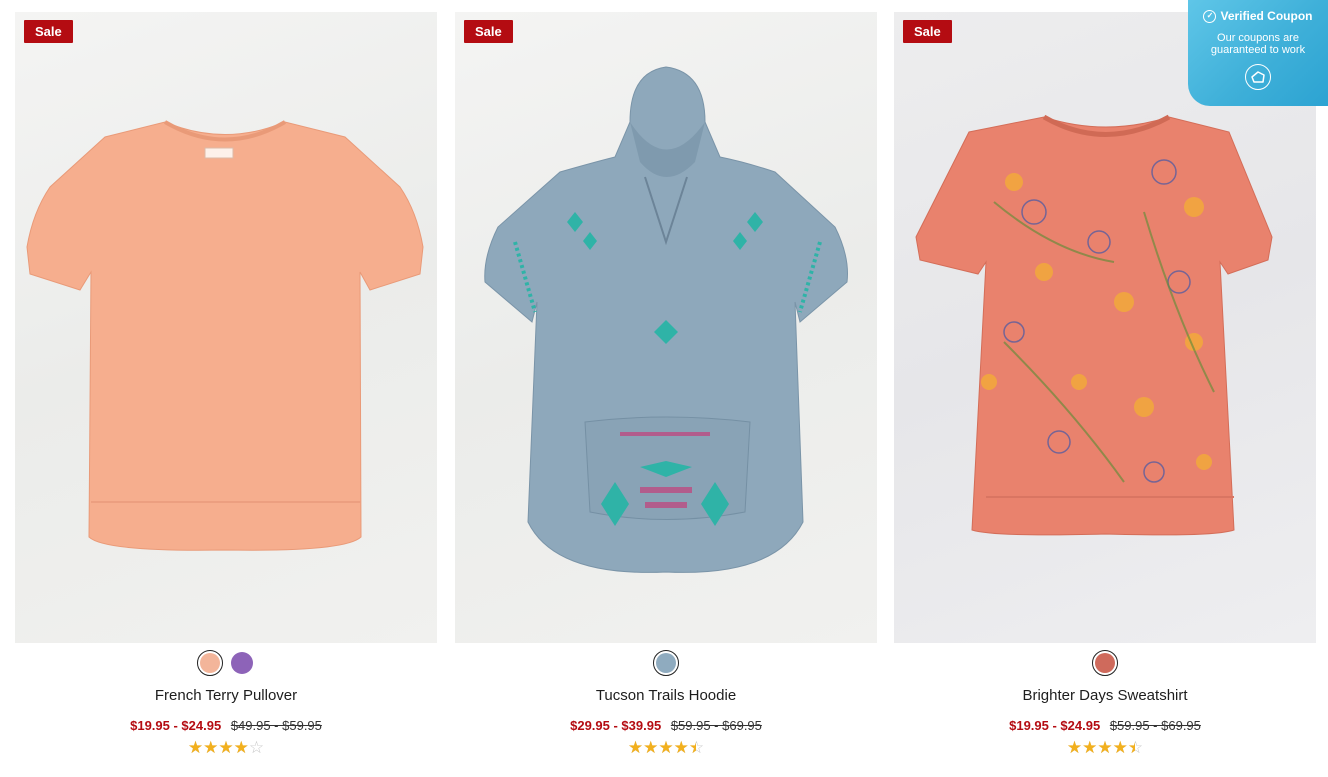  What do you see at coordinates (616, 725) in the screenshot?
I see `sale-price: $29.95 - $39.95` at bounding box center [616, 725].